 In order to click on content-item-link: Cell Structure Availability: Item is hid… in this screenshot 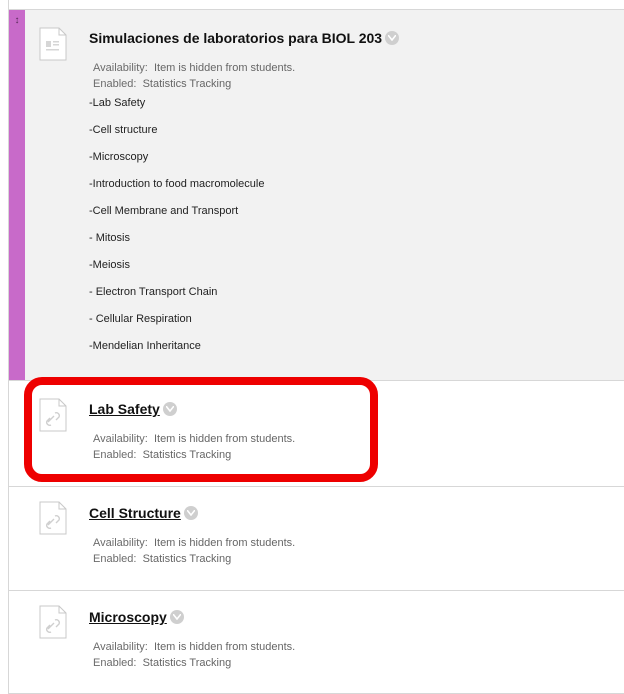, I will do `click(316, 539)`.